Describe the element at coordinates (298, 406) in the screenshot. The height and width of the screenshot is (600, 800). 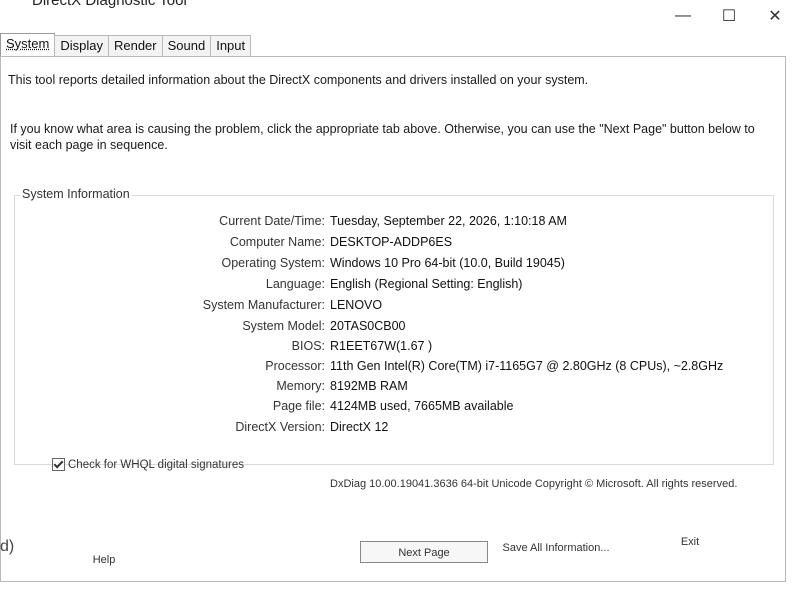
I see `info-label: Page file:` at that location.